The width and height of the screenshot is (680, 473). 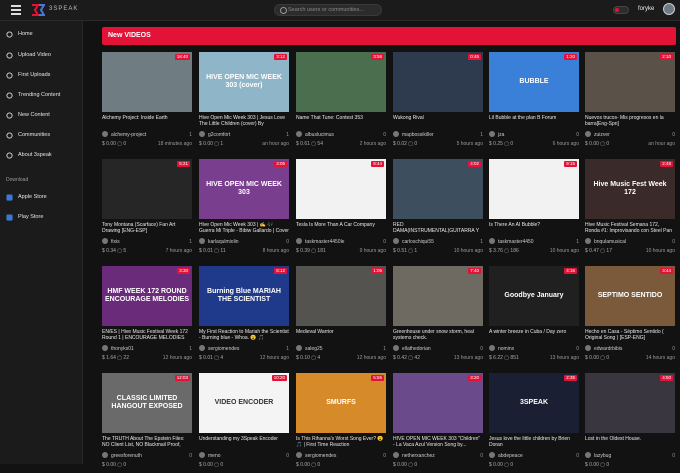 I want to click on author-name: edwardrbibis, so click(x=608, y=349).